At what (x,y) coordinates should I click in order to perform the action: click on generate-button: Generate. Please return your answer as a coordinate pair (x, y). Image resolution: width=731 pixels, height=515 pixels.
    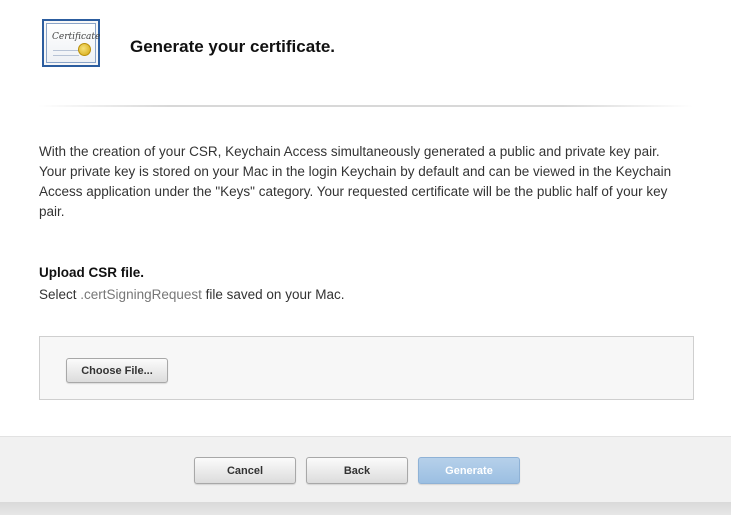
    Looking at the image, I should click on (469, 470).